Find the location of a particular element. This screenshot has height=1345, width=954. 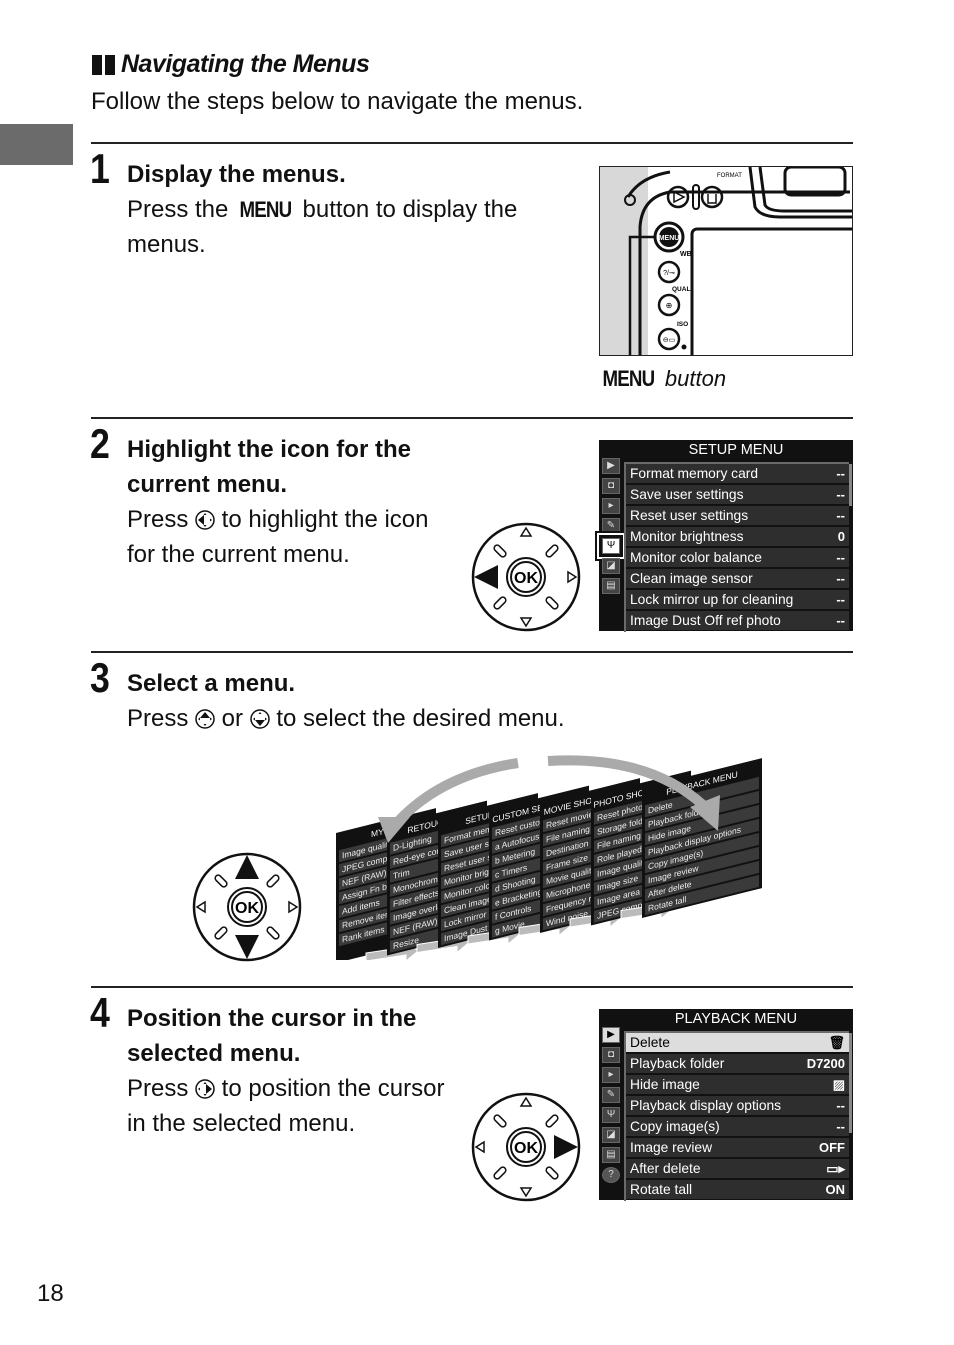

menu-item: Hide image ▨ is located at coordinates (737, 1084).